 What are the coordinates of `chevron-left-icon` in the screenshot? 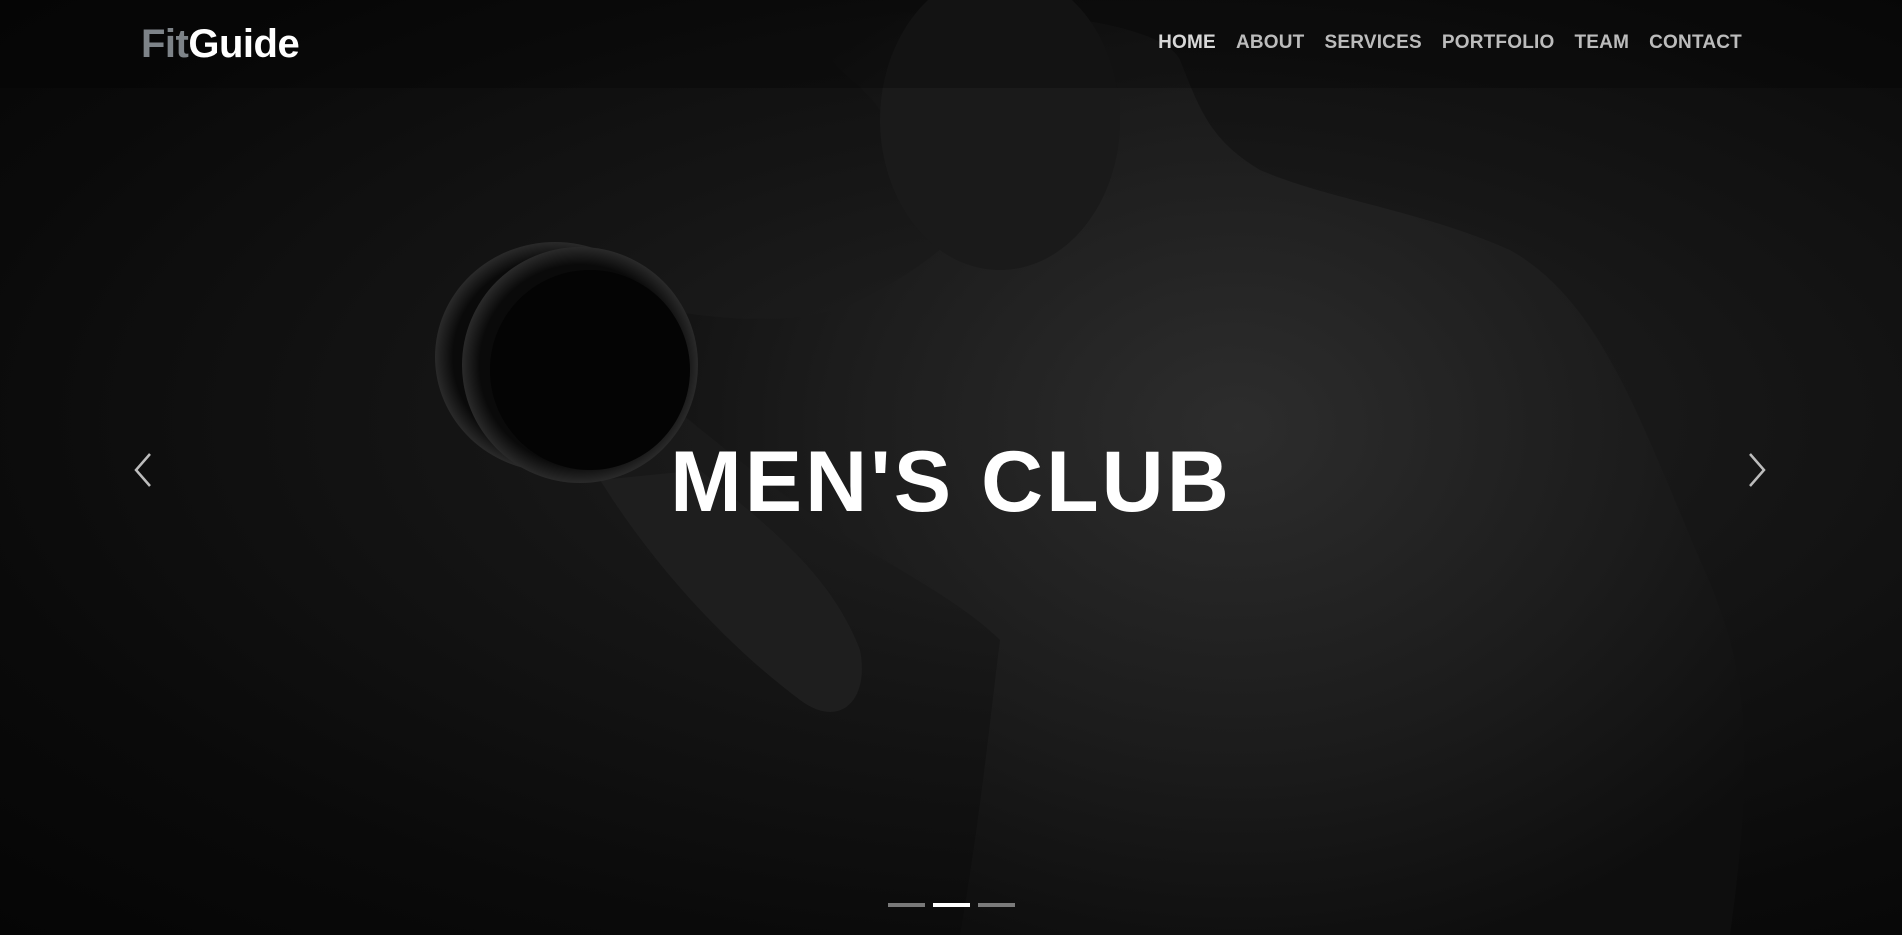 It's located at (142, 470).